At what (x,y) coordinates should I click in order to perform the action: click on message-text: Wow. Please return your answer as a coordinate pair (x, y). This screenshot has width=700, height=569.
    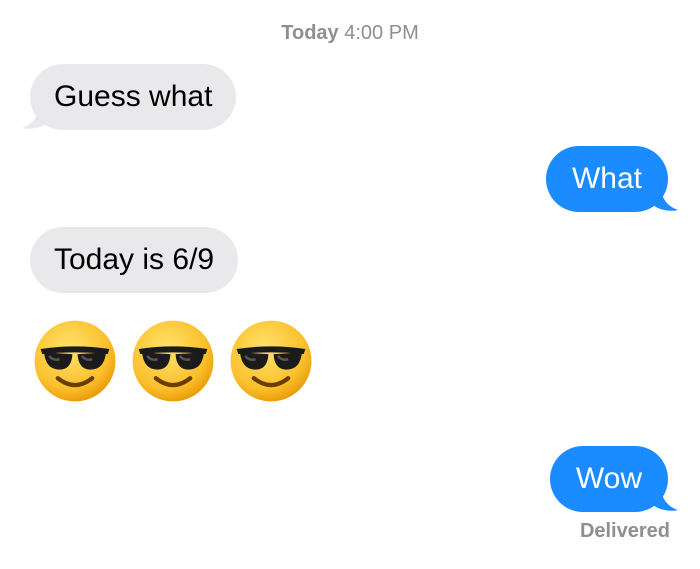
    Looking at the image, I should click on (608, 478).